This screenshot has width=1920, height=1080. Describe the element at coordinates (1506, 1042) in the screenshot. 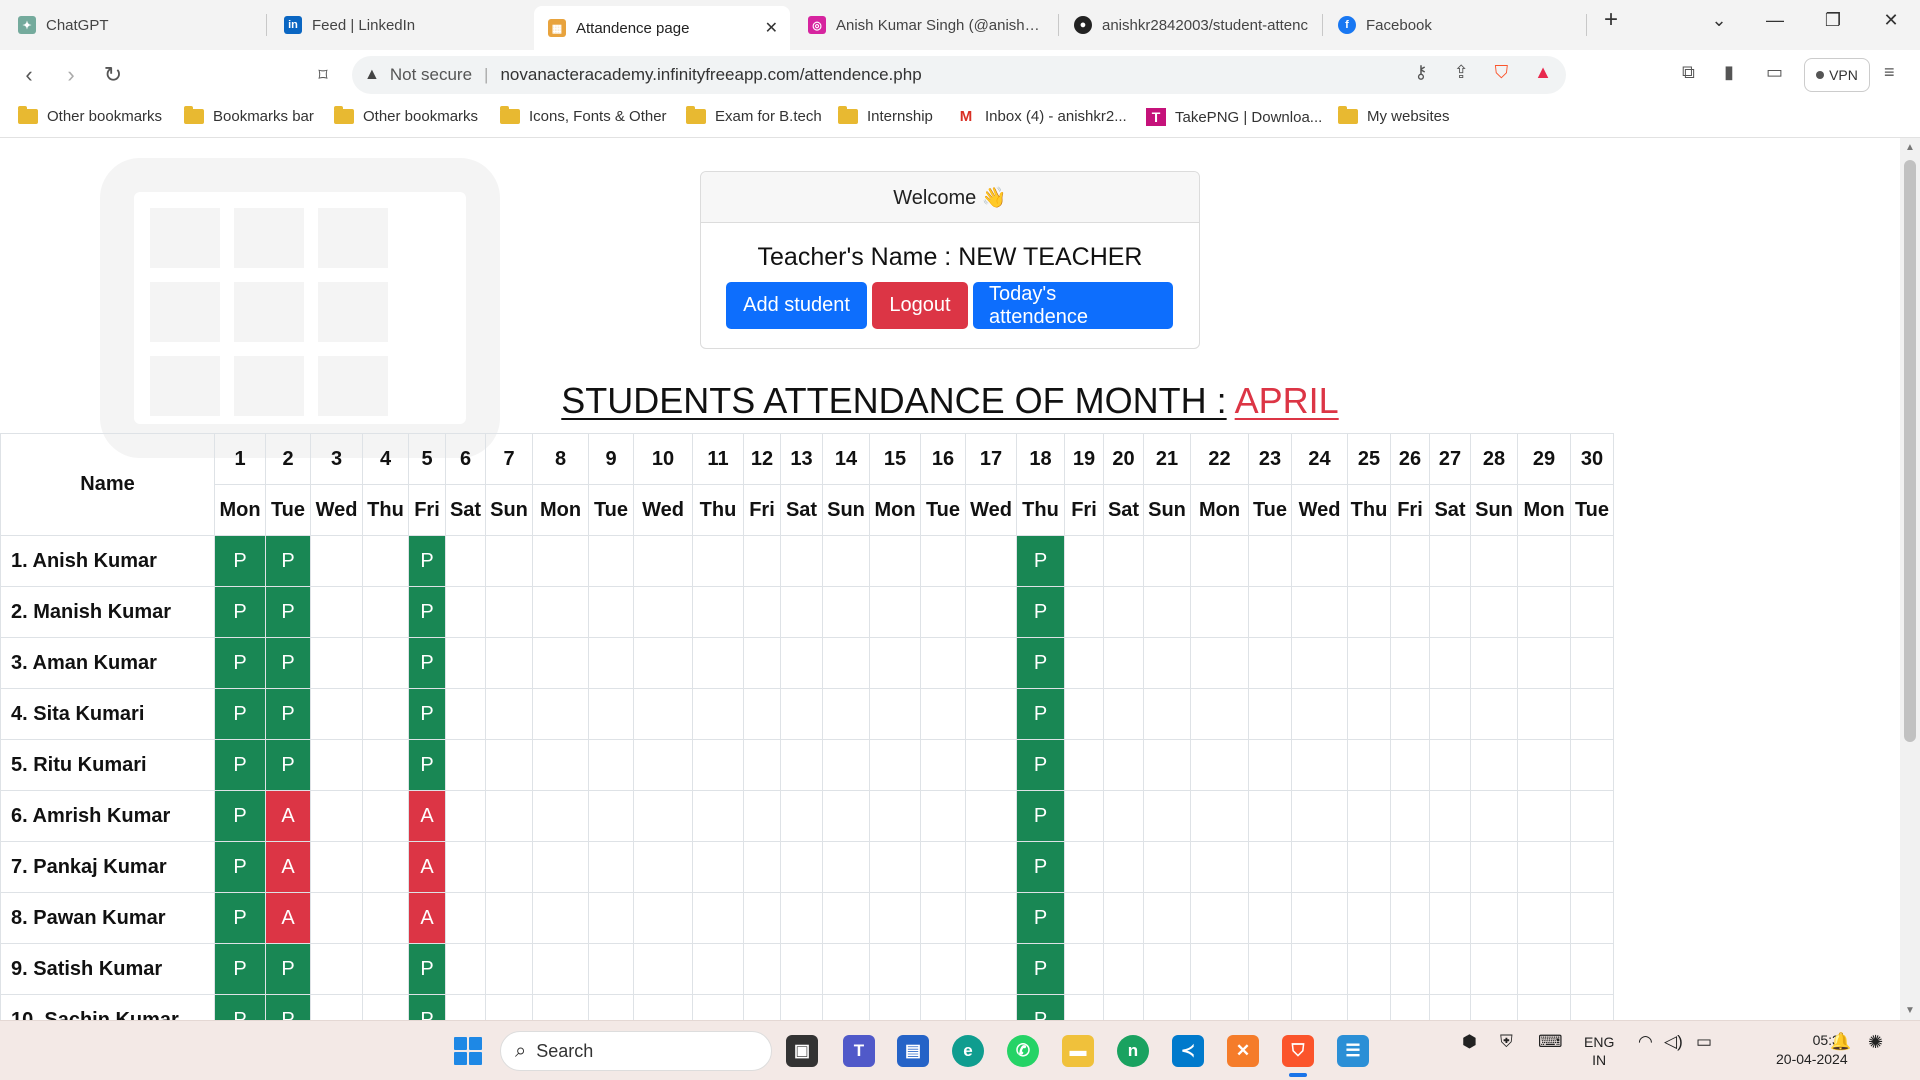

I see `security-tray-icon: ⛨` at that location.